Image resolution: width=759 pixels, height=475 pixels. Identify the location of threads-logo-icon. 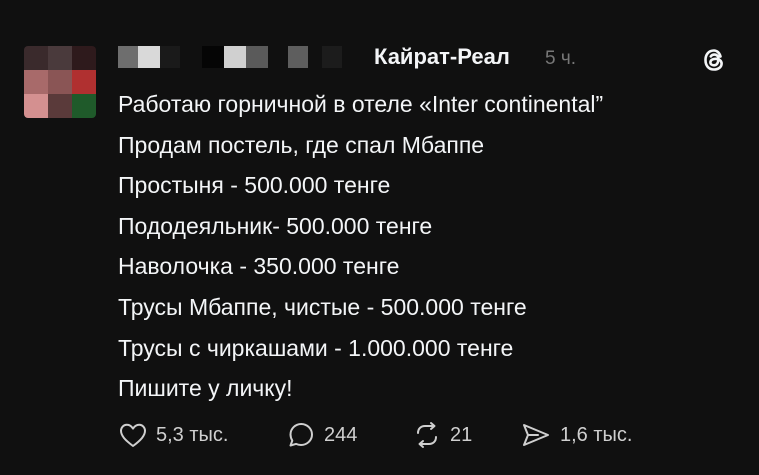
(714, 60).